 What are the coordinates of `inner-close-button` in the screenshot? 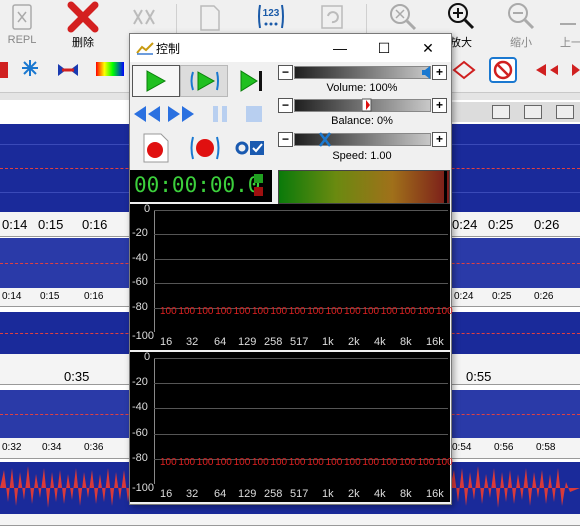 It's located at (565, 112).